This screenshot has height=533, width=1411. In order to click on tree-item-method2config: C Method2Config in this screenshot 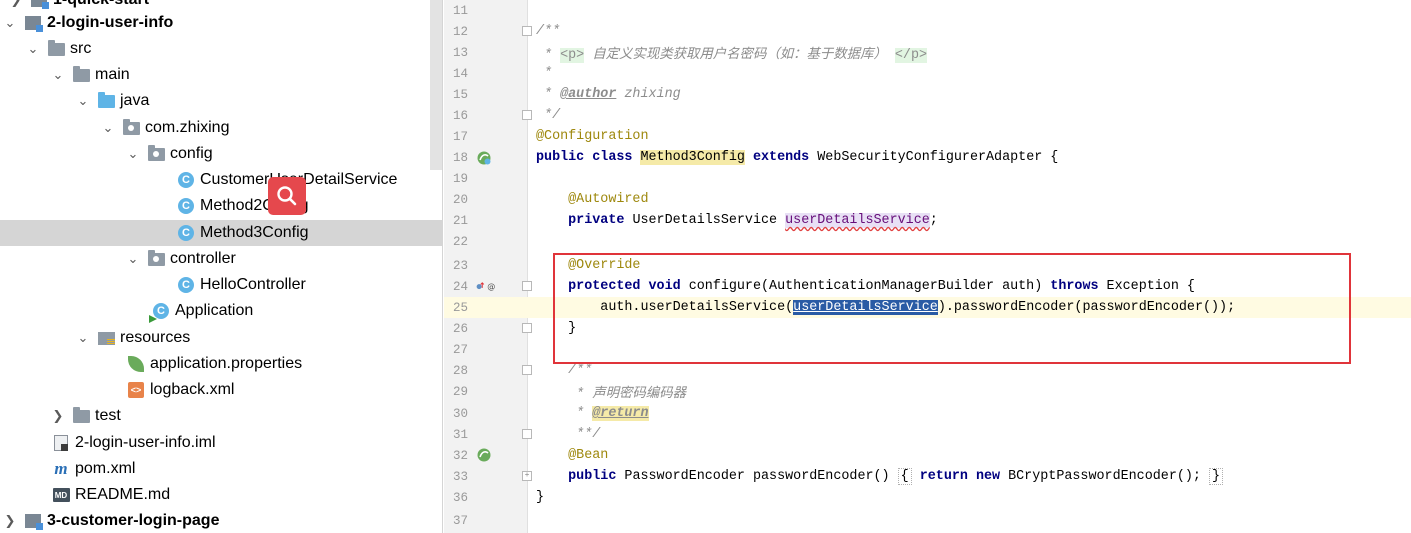, I will do `click(221, 206)`.